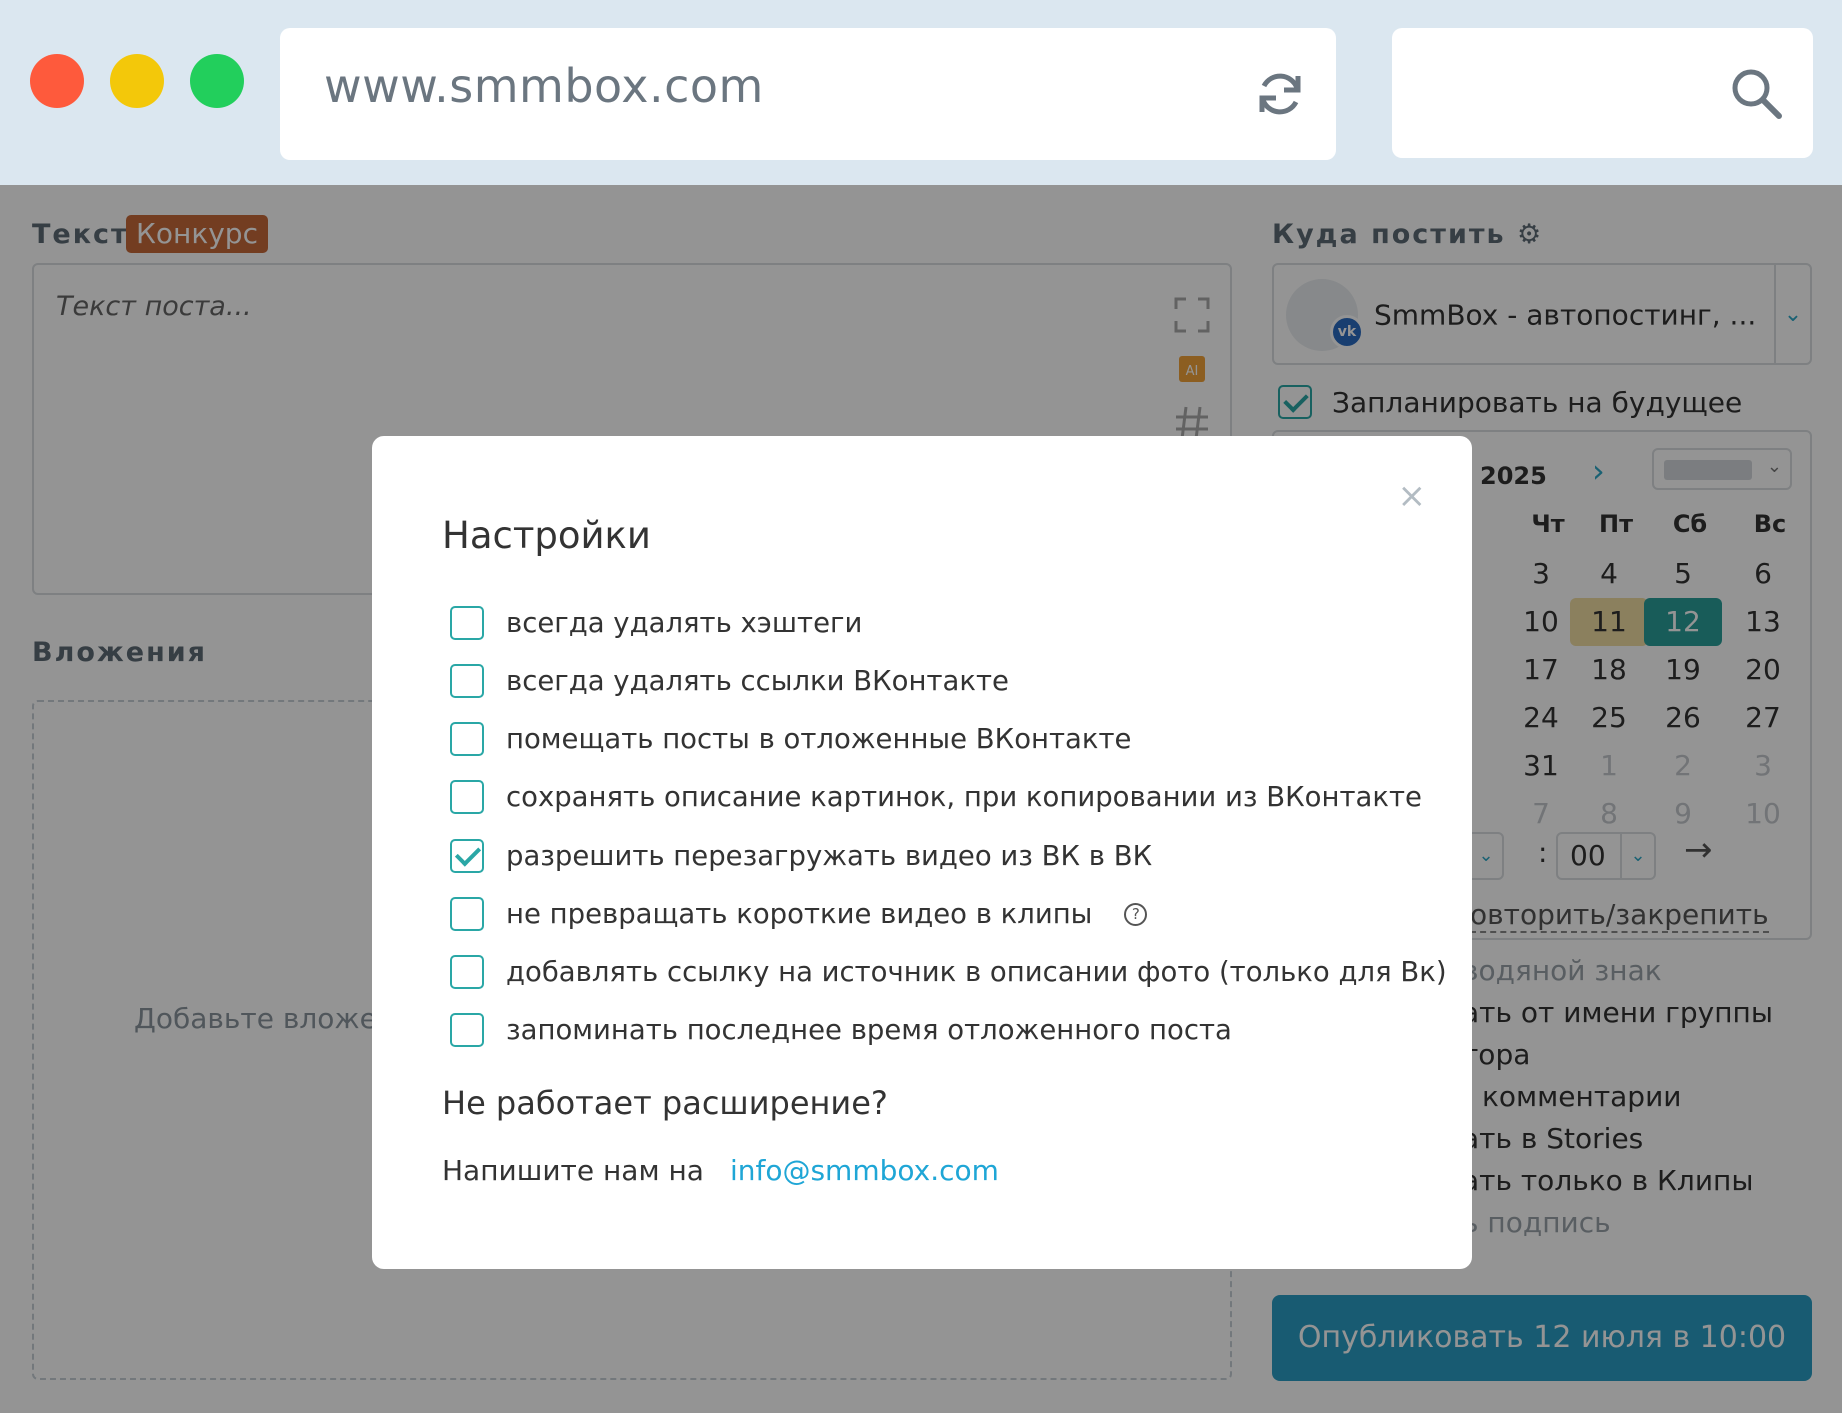  I want to click on browser-search-box, so click(1602, 93).